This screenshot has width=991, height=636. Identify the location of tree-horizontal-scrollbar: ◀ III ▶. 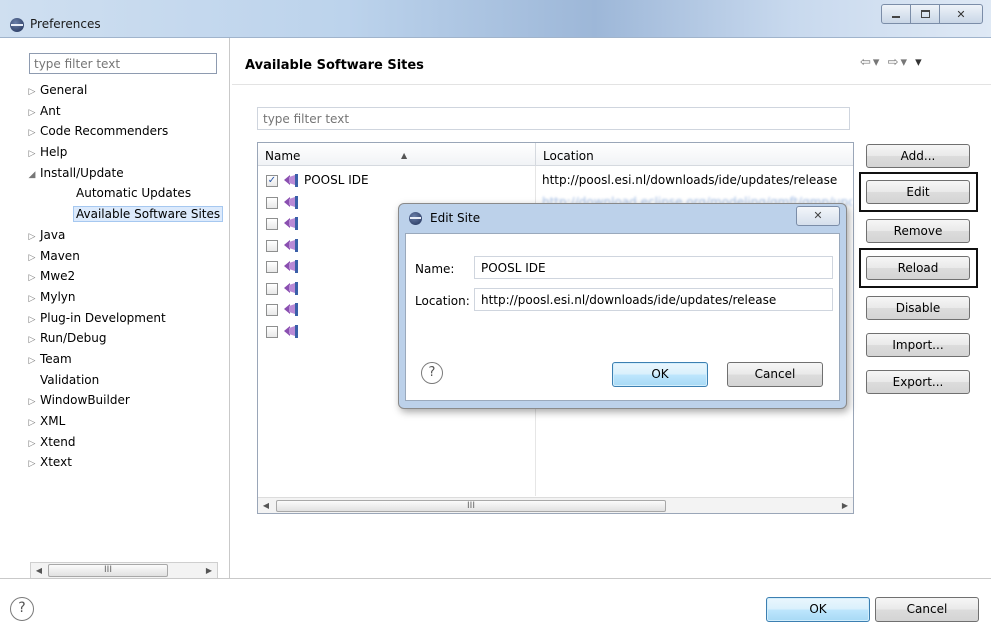
(124, 570).